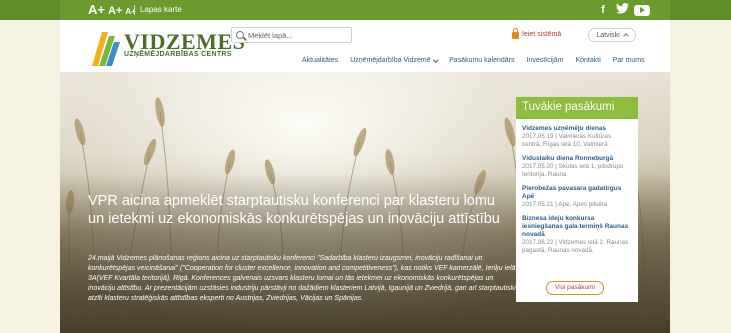  I want to click on nav-item-par-mums: Par mums, so click(629, 60).